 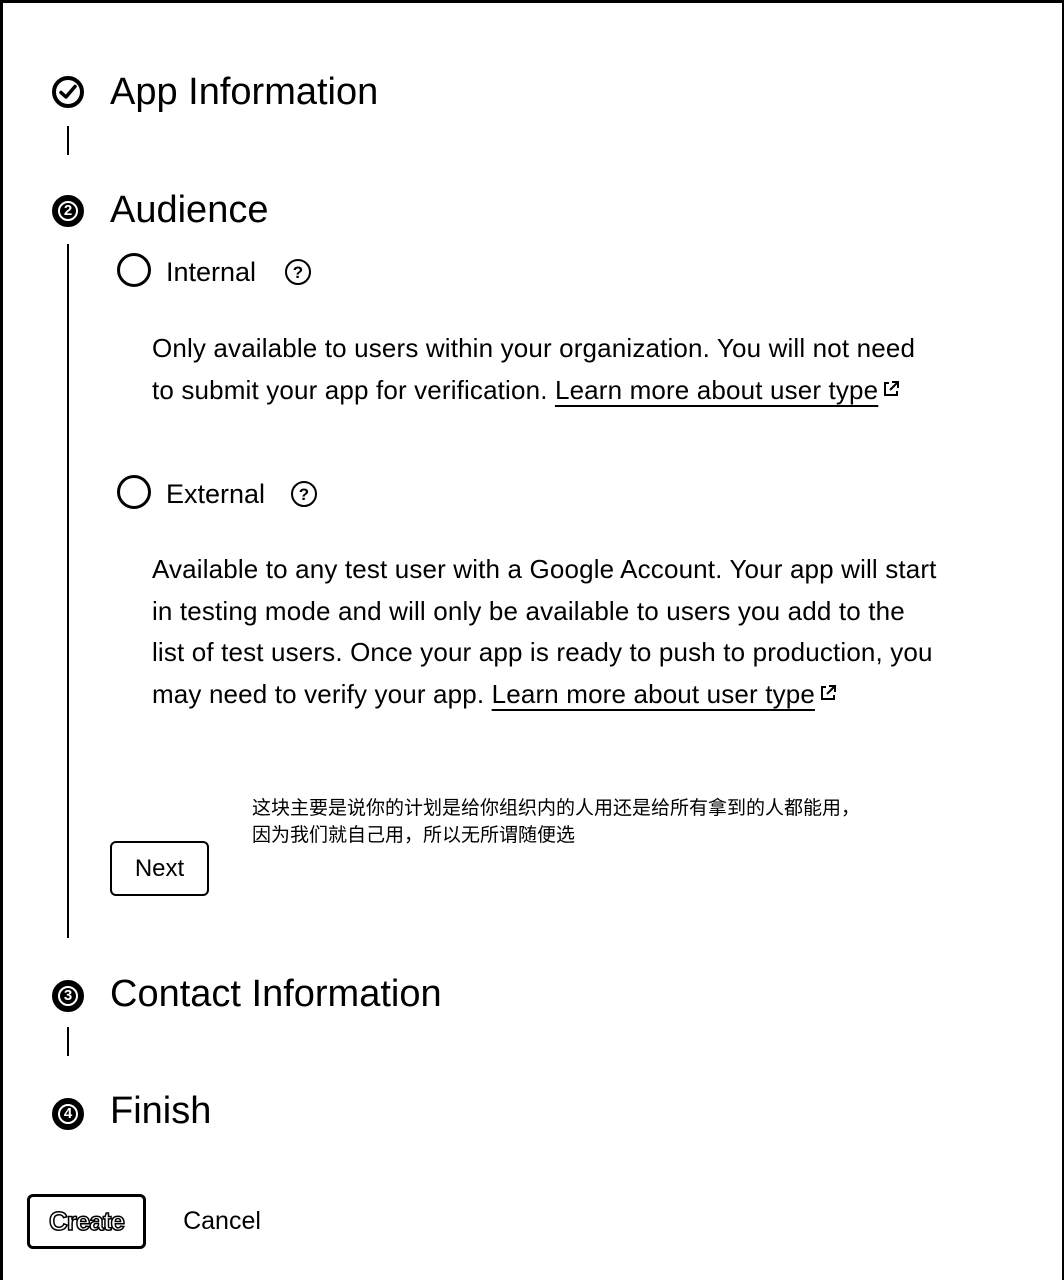 What do you see at coordinates (276, 994) in the screenshot?
I see `step-title-contact-information: Contact Information` at bounding box center [276, 994].